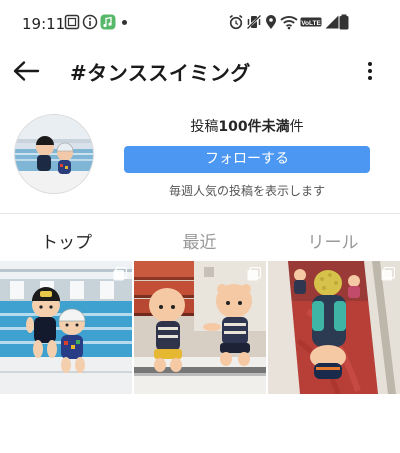 The width and height of the screenshot is (400, 453). I want to click on tab-reels: リール, so click(333, 240).